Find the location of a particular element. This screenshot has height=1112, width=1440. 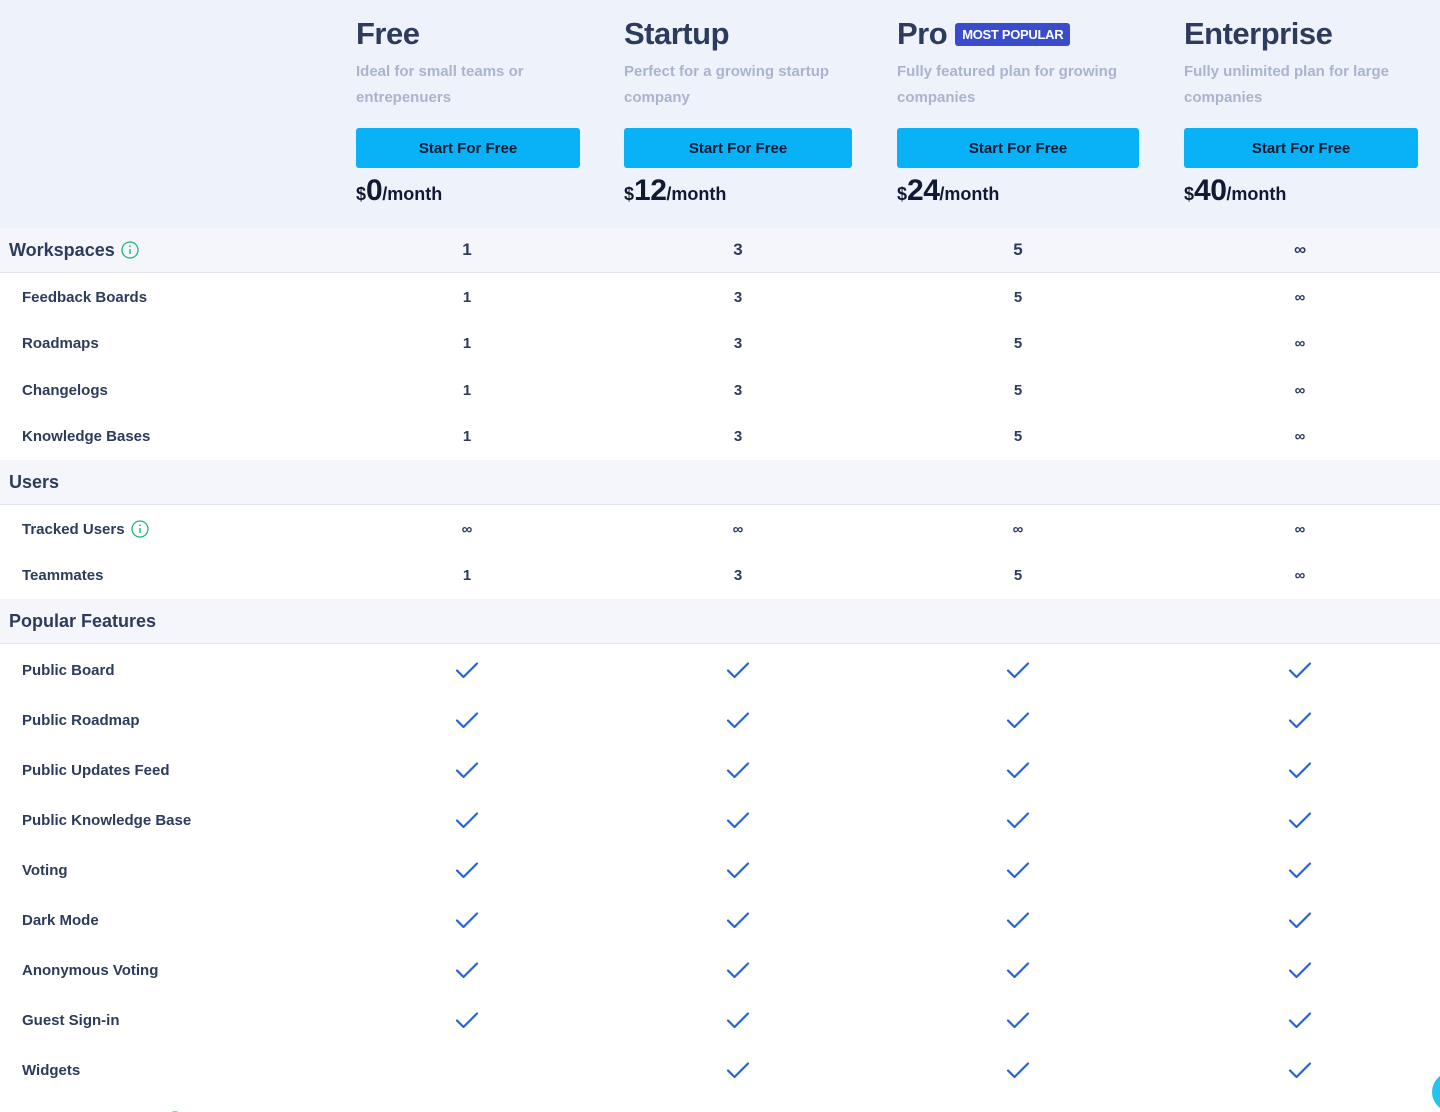

table-row: Teammates 1 3 5 ∞ is located at coordinates (720, 576).